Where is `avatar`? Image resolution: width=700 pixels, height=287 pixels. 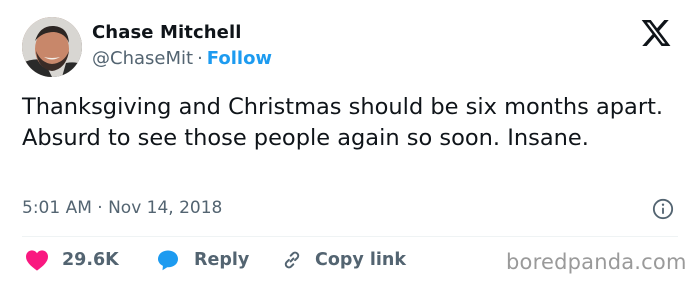
avatar is located at coordinates (52, 47).